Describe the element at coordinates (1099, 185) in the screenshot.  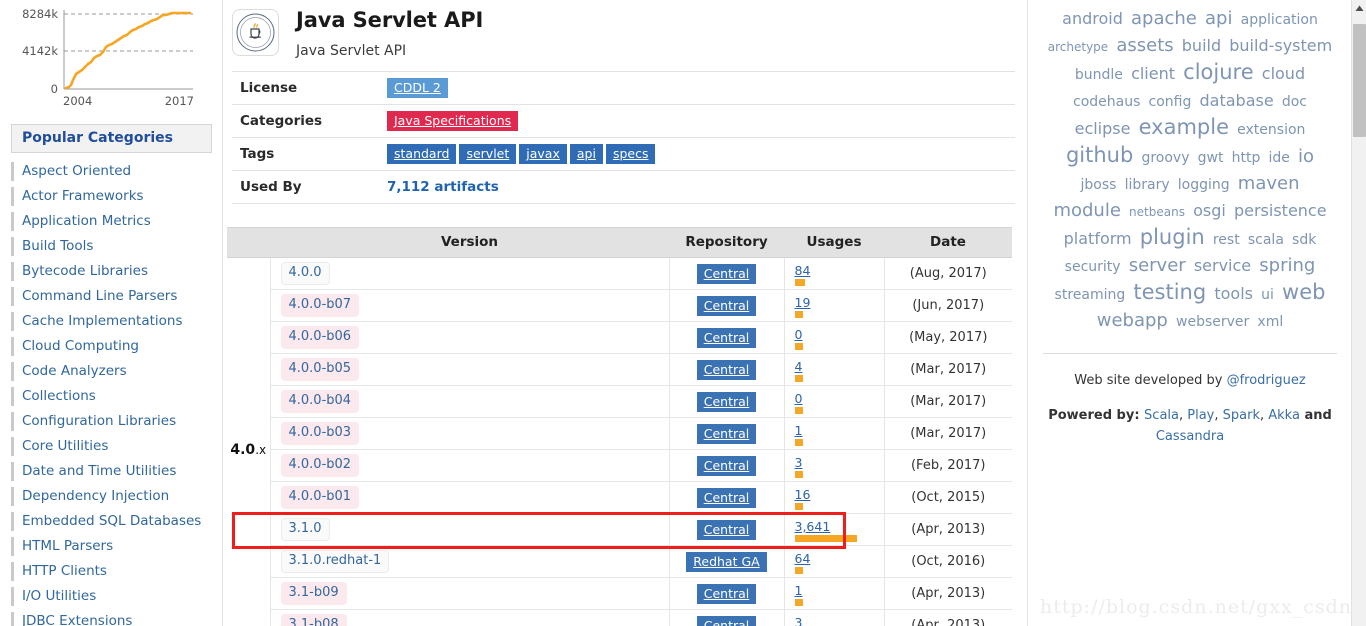
I see `tag-cloud-item-jboss: jboss` at that location.